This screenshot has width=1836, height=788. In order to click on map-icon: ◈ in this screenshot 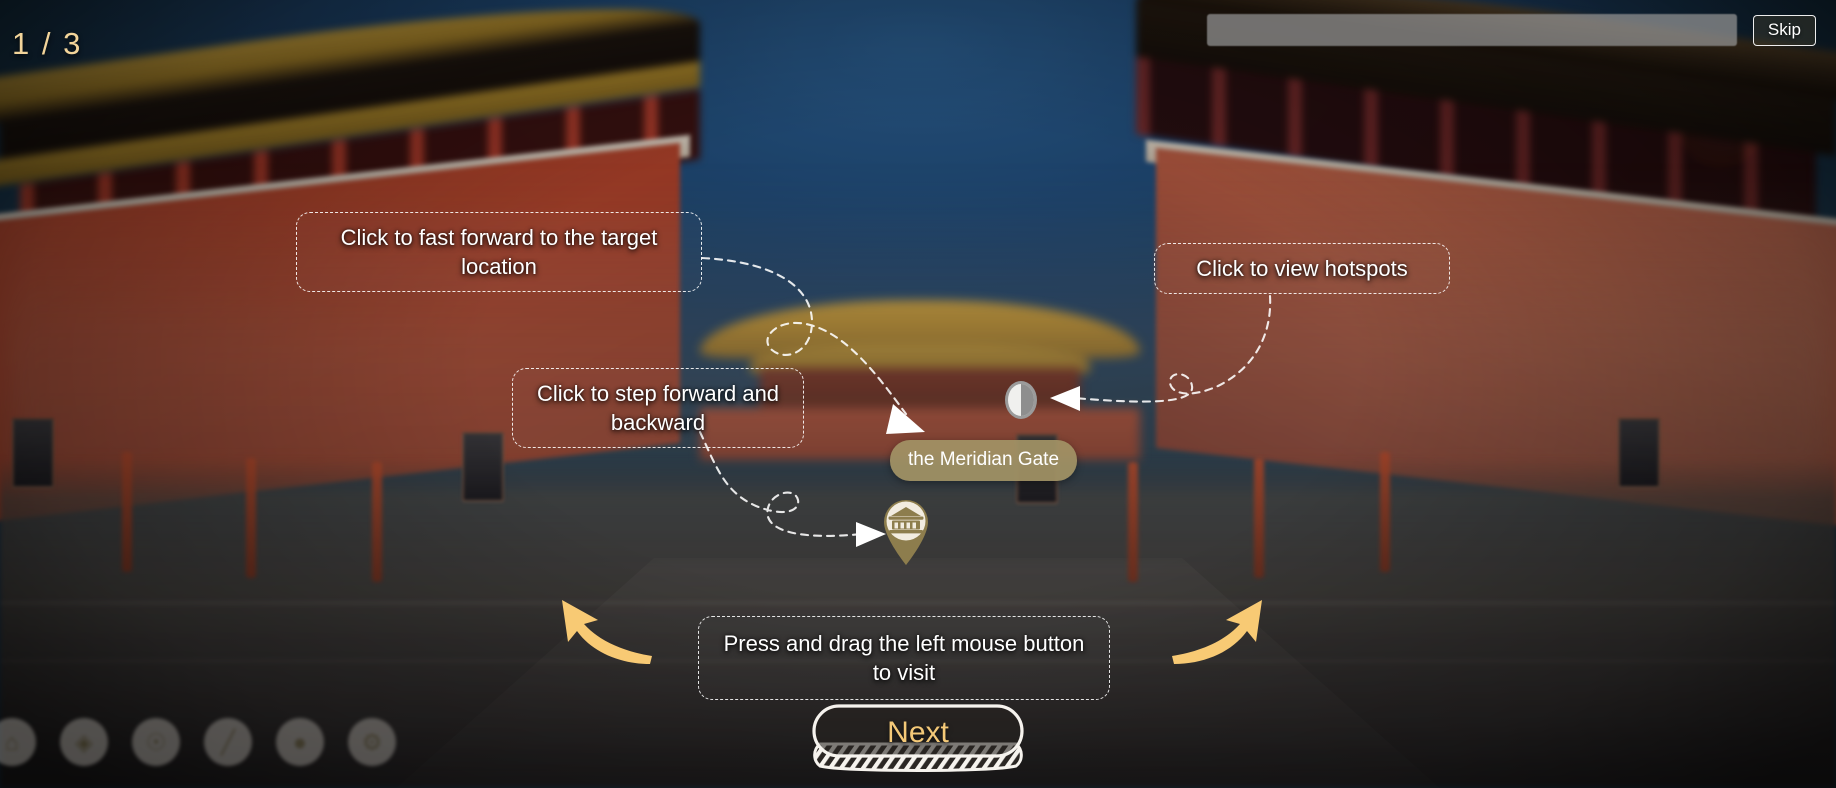, I will do `click(84, 741)`.